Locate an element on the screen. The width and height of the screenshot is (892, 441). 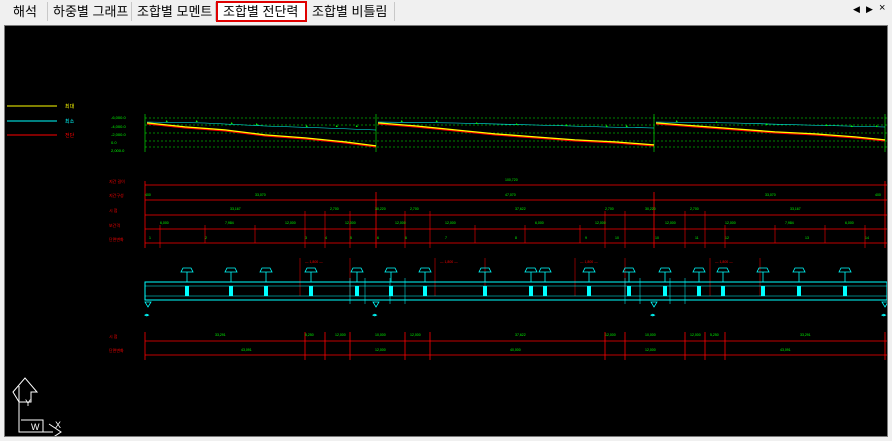
svg-text: 지간 길이 is located at coordinates (117, 181).